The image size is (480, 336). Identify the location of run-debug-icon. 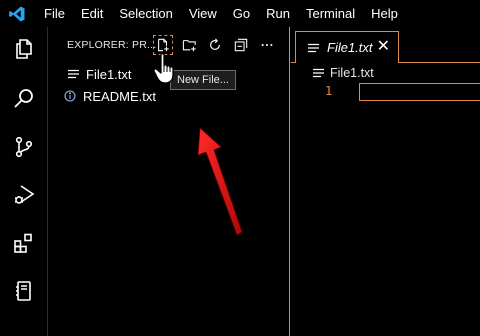
(24, 195).